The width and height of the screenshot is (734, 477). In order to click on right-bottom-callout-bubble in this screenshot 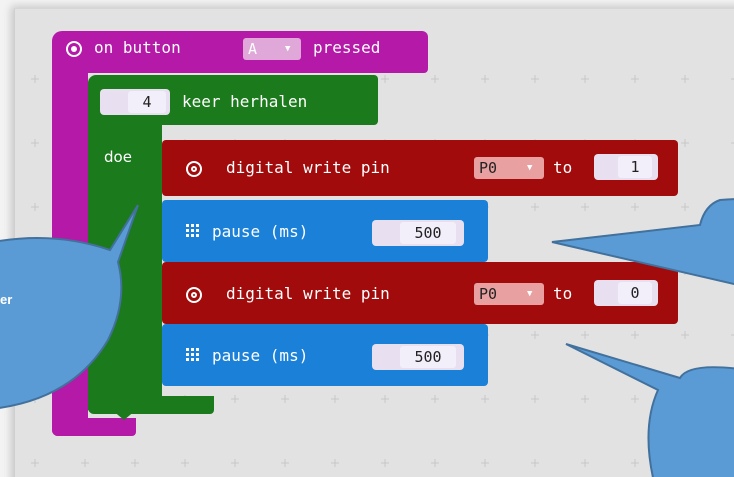, I will do `click(649, 410)`.